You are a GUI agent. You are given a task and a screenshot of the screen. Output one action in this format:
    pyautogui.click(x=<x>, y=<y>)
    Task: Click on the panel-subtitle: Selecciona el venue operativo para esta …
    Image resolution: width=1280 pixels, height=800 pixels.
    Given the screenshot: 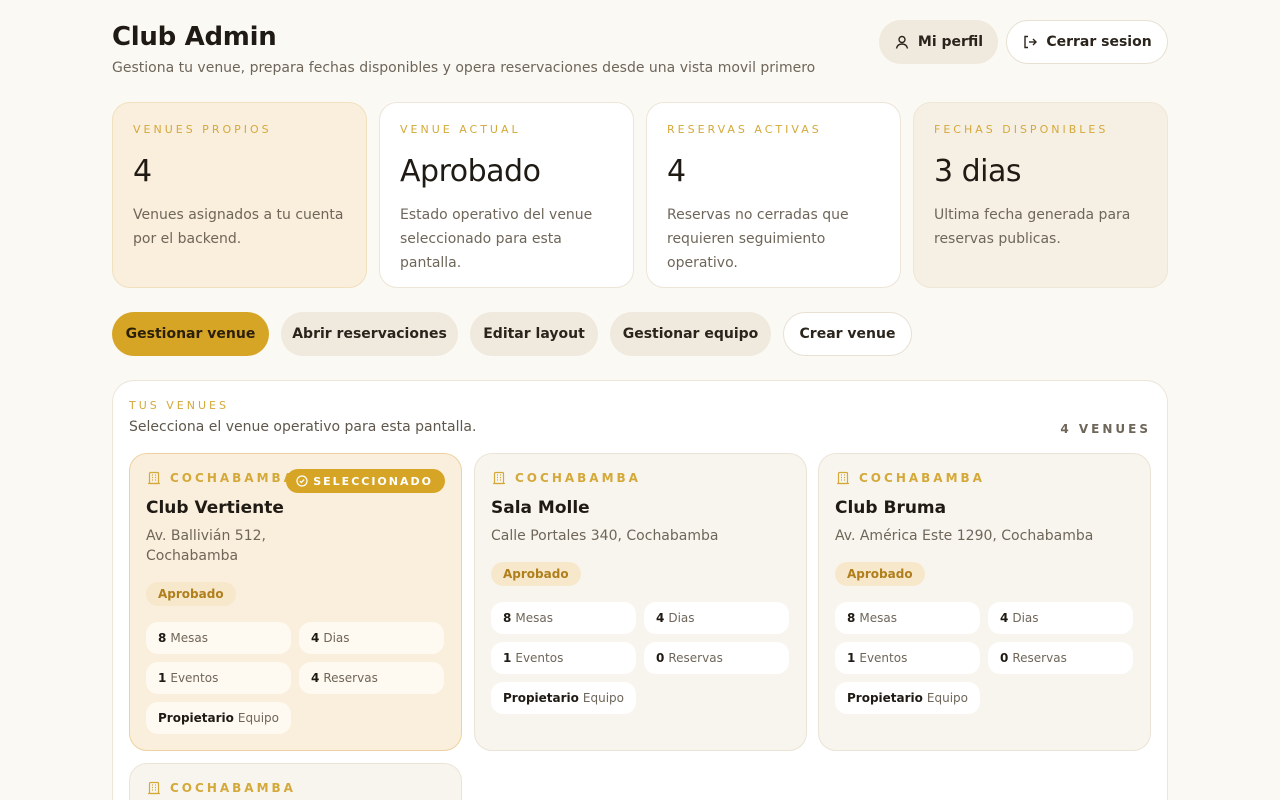 What is the action you would take?
    pyautogui.click(x=303, y=427)
    